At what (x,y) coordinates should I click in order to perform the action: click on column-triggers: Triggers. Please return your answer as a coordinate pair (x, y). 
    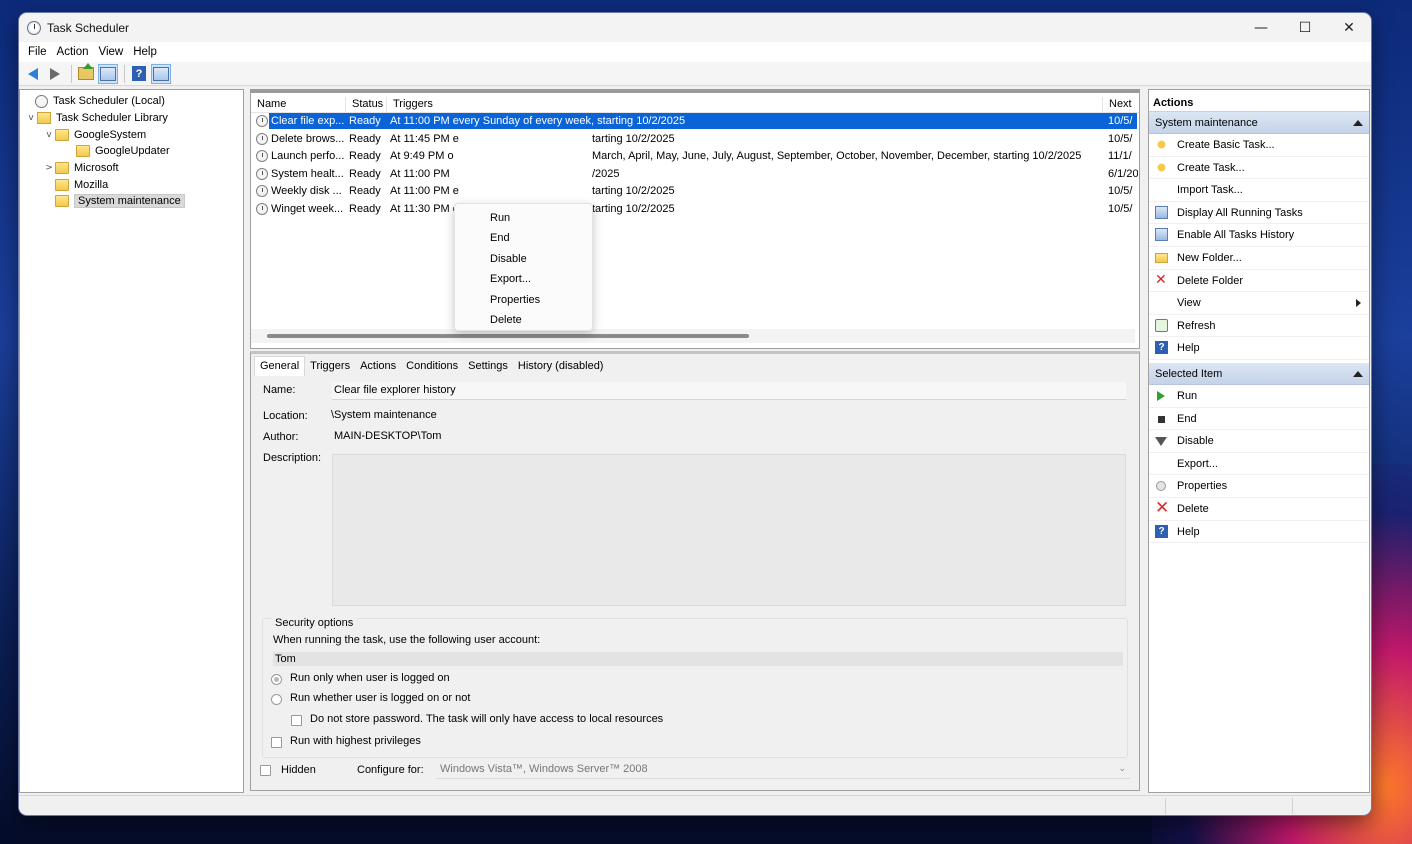
    Looking at the image, I should click on (745, 105).